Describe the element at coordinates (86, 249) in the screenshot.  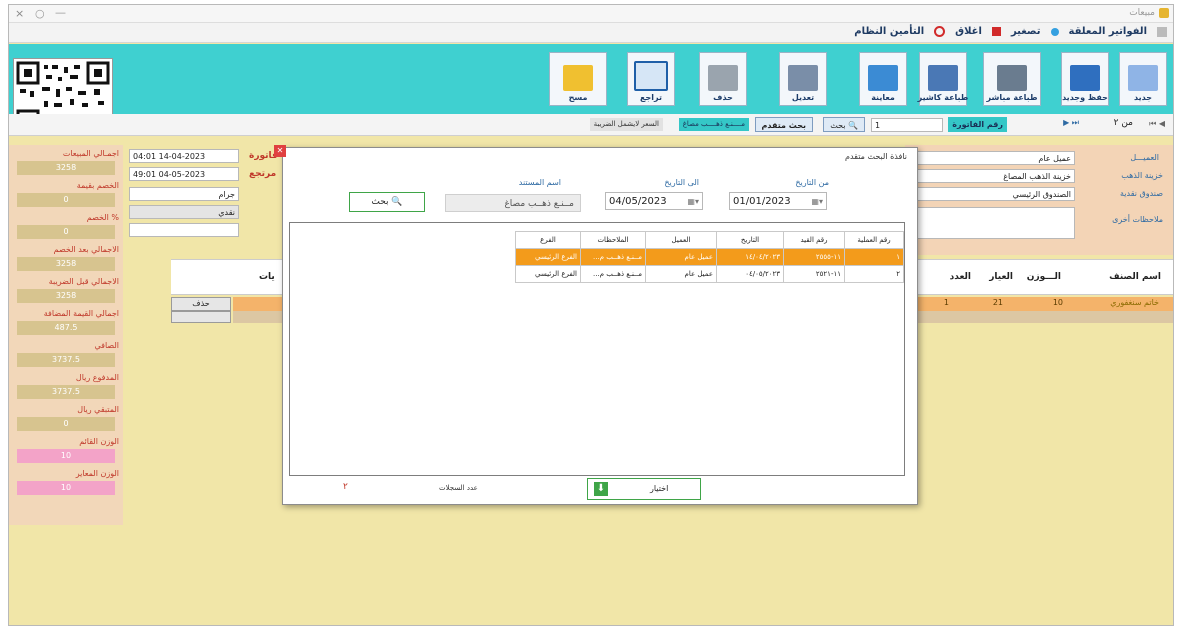
I see `summary-label: الاجمالي بعد الخصم` at that location.